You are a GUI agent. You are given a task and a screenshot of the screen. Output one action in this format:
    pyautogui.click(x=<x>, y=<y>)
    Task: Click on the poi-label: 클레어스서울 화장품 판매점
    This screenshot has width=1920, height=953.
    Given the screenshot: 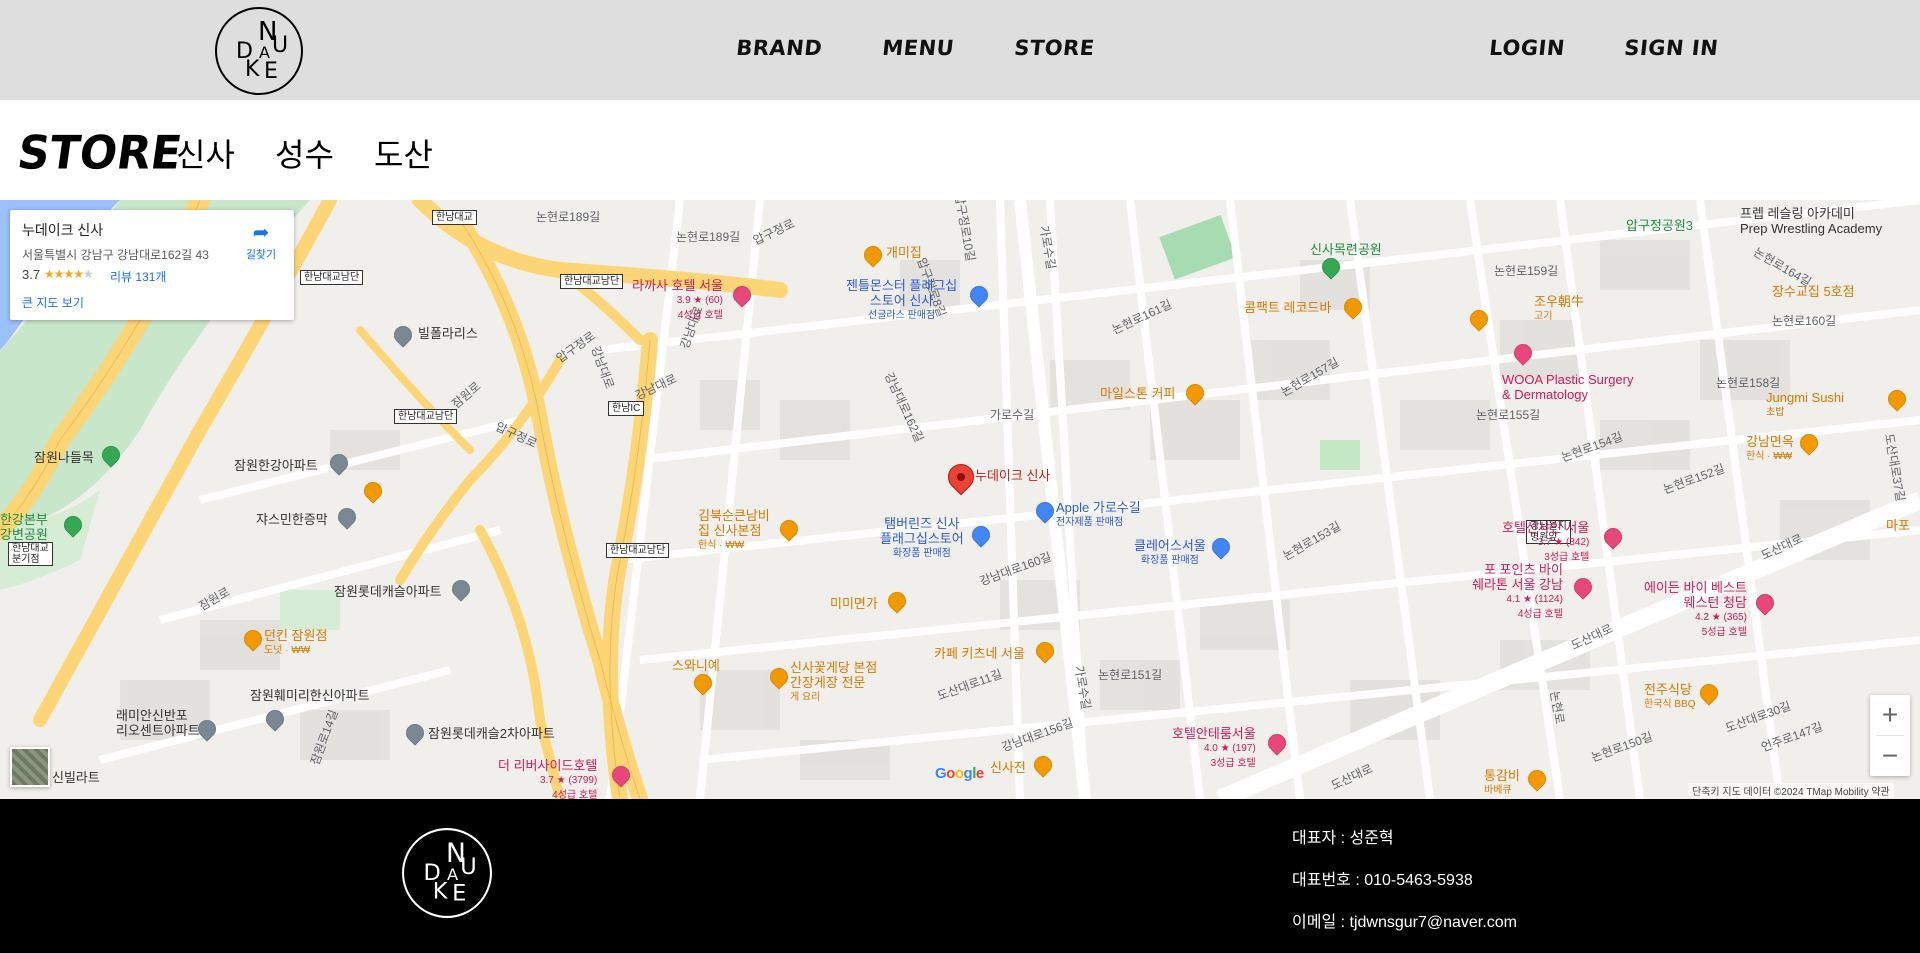 What is the action you would take?
    pyautogui.click(x=1170, y=553)
    